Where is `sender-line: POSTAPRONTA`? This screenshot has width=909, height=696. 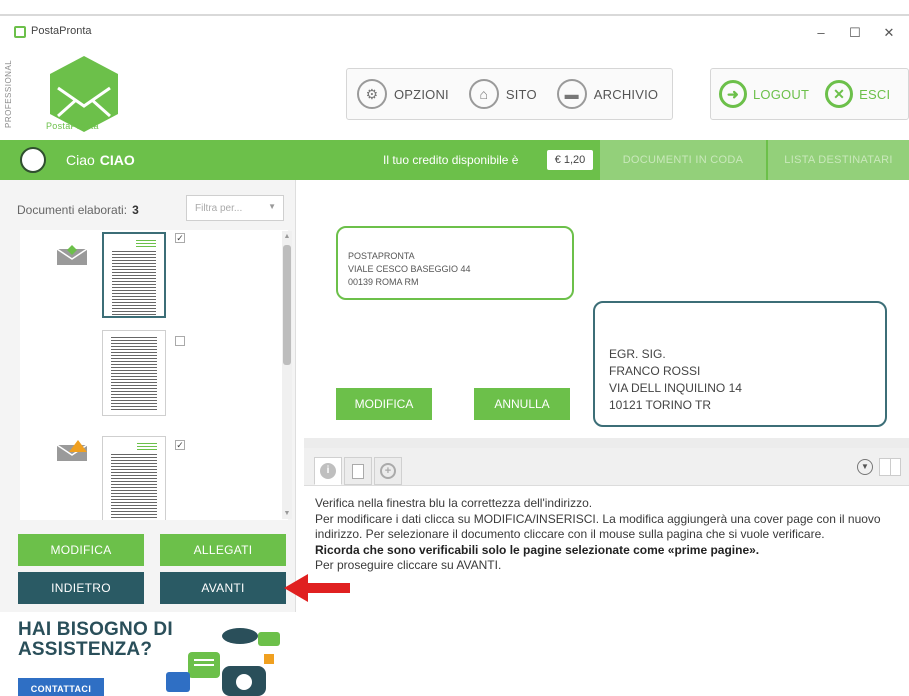 sender-line: POSTAPRONTA is located at coordinates (381, 256).